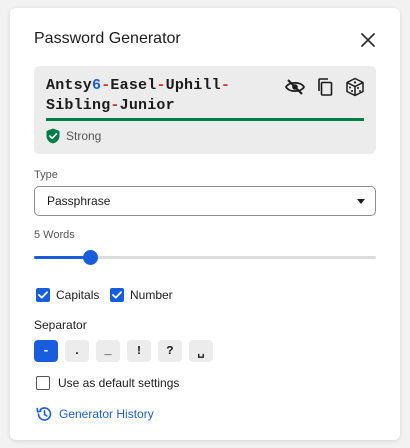 The width and height of the screenshot is (410, 448). What do you see at coordinates (205, 257) in the screenshot?
I see `word-count-slider` at bounding box center [205, 257].